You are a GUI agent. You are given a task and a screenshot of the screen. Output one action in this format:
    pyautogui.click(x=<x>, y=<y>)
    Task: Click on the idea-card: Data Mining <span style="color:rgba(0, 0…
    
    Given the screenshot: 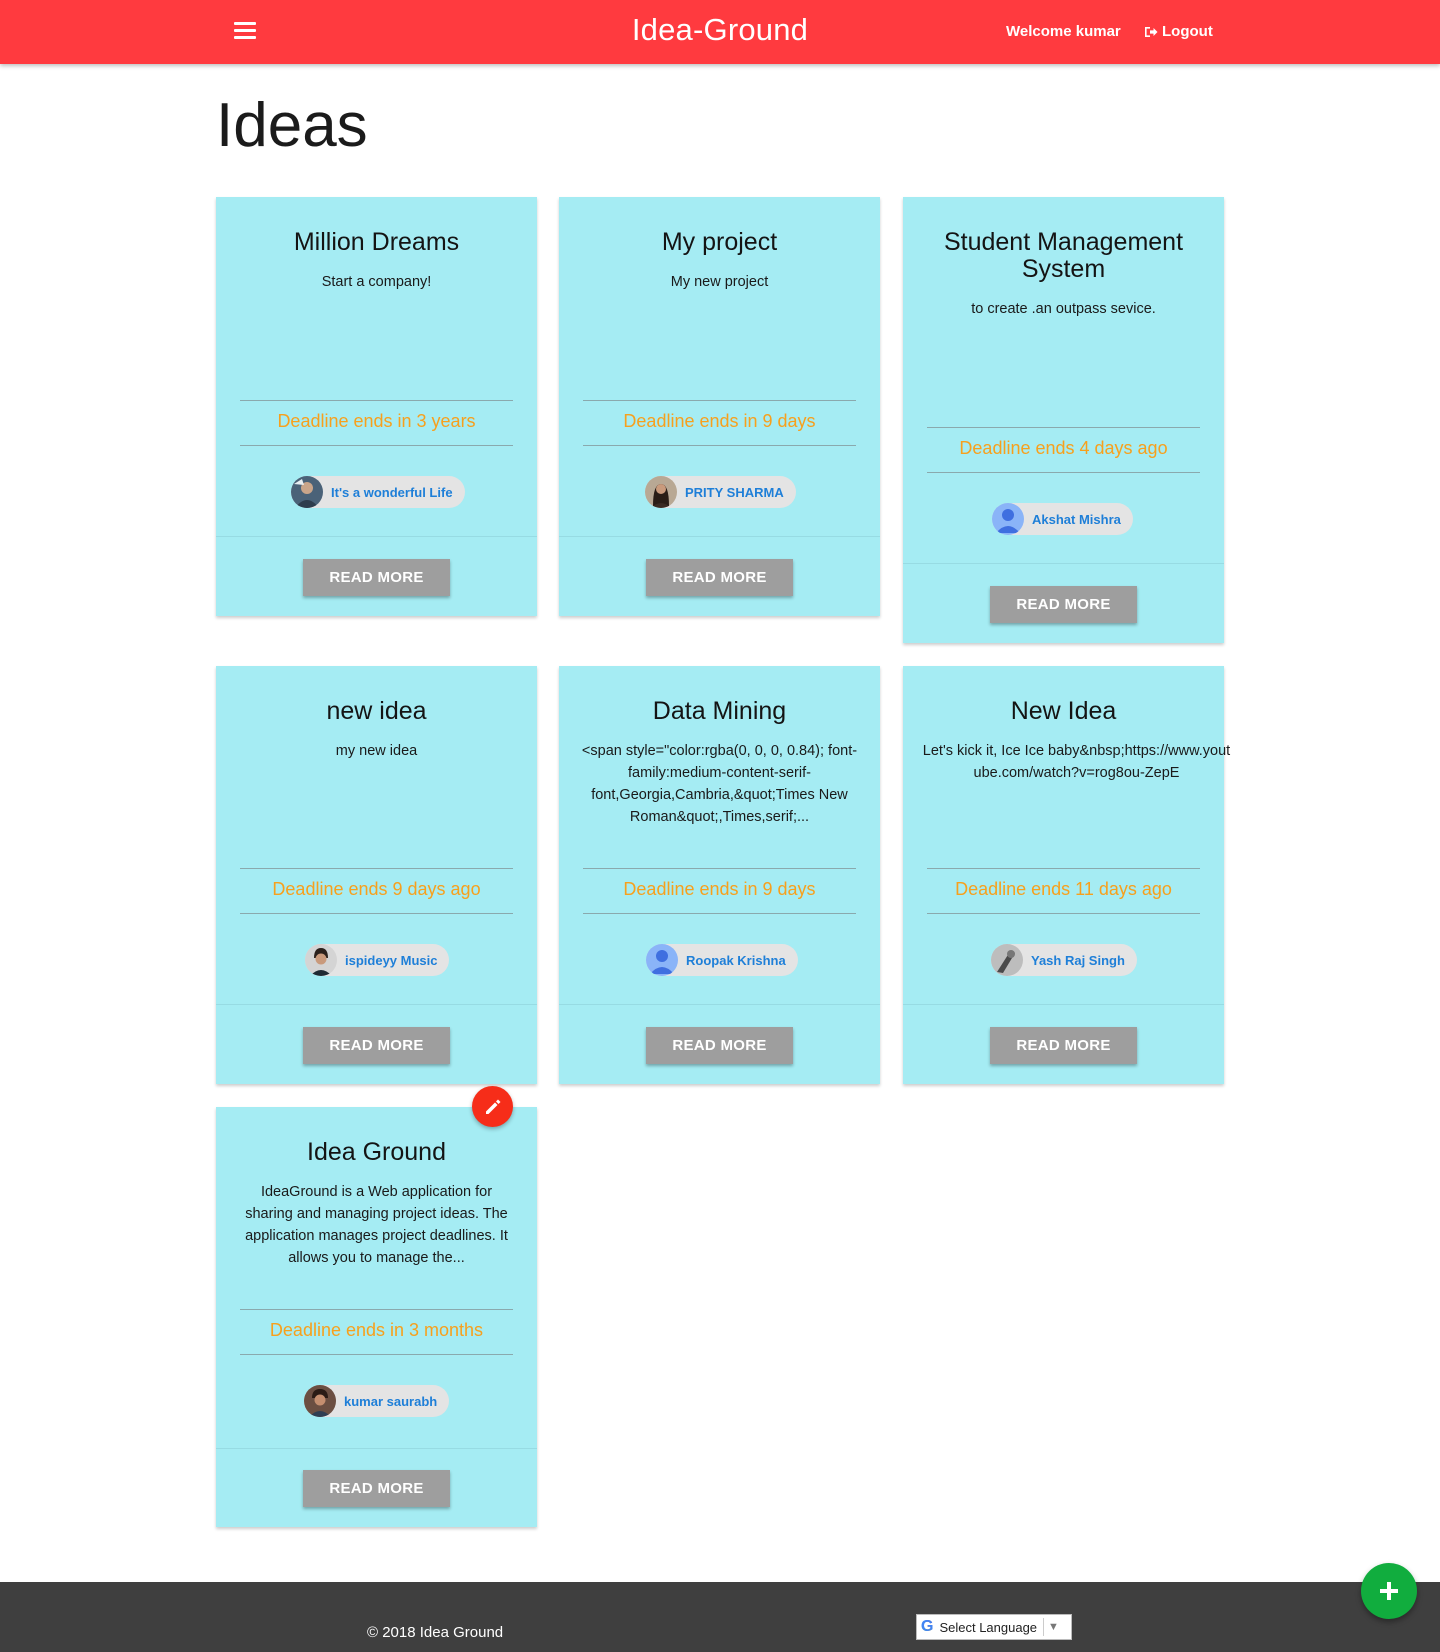 What is the action you would take?
    pyautogui.click(x=719, y=875)
    